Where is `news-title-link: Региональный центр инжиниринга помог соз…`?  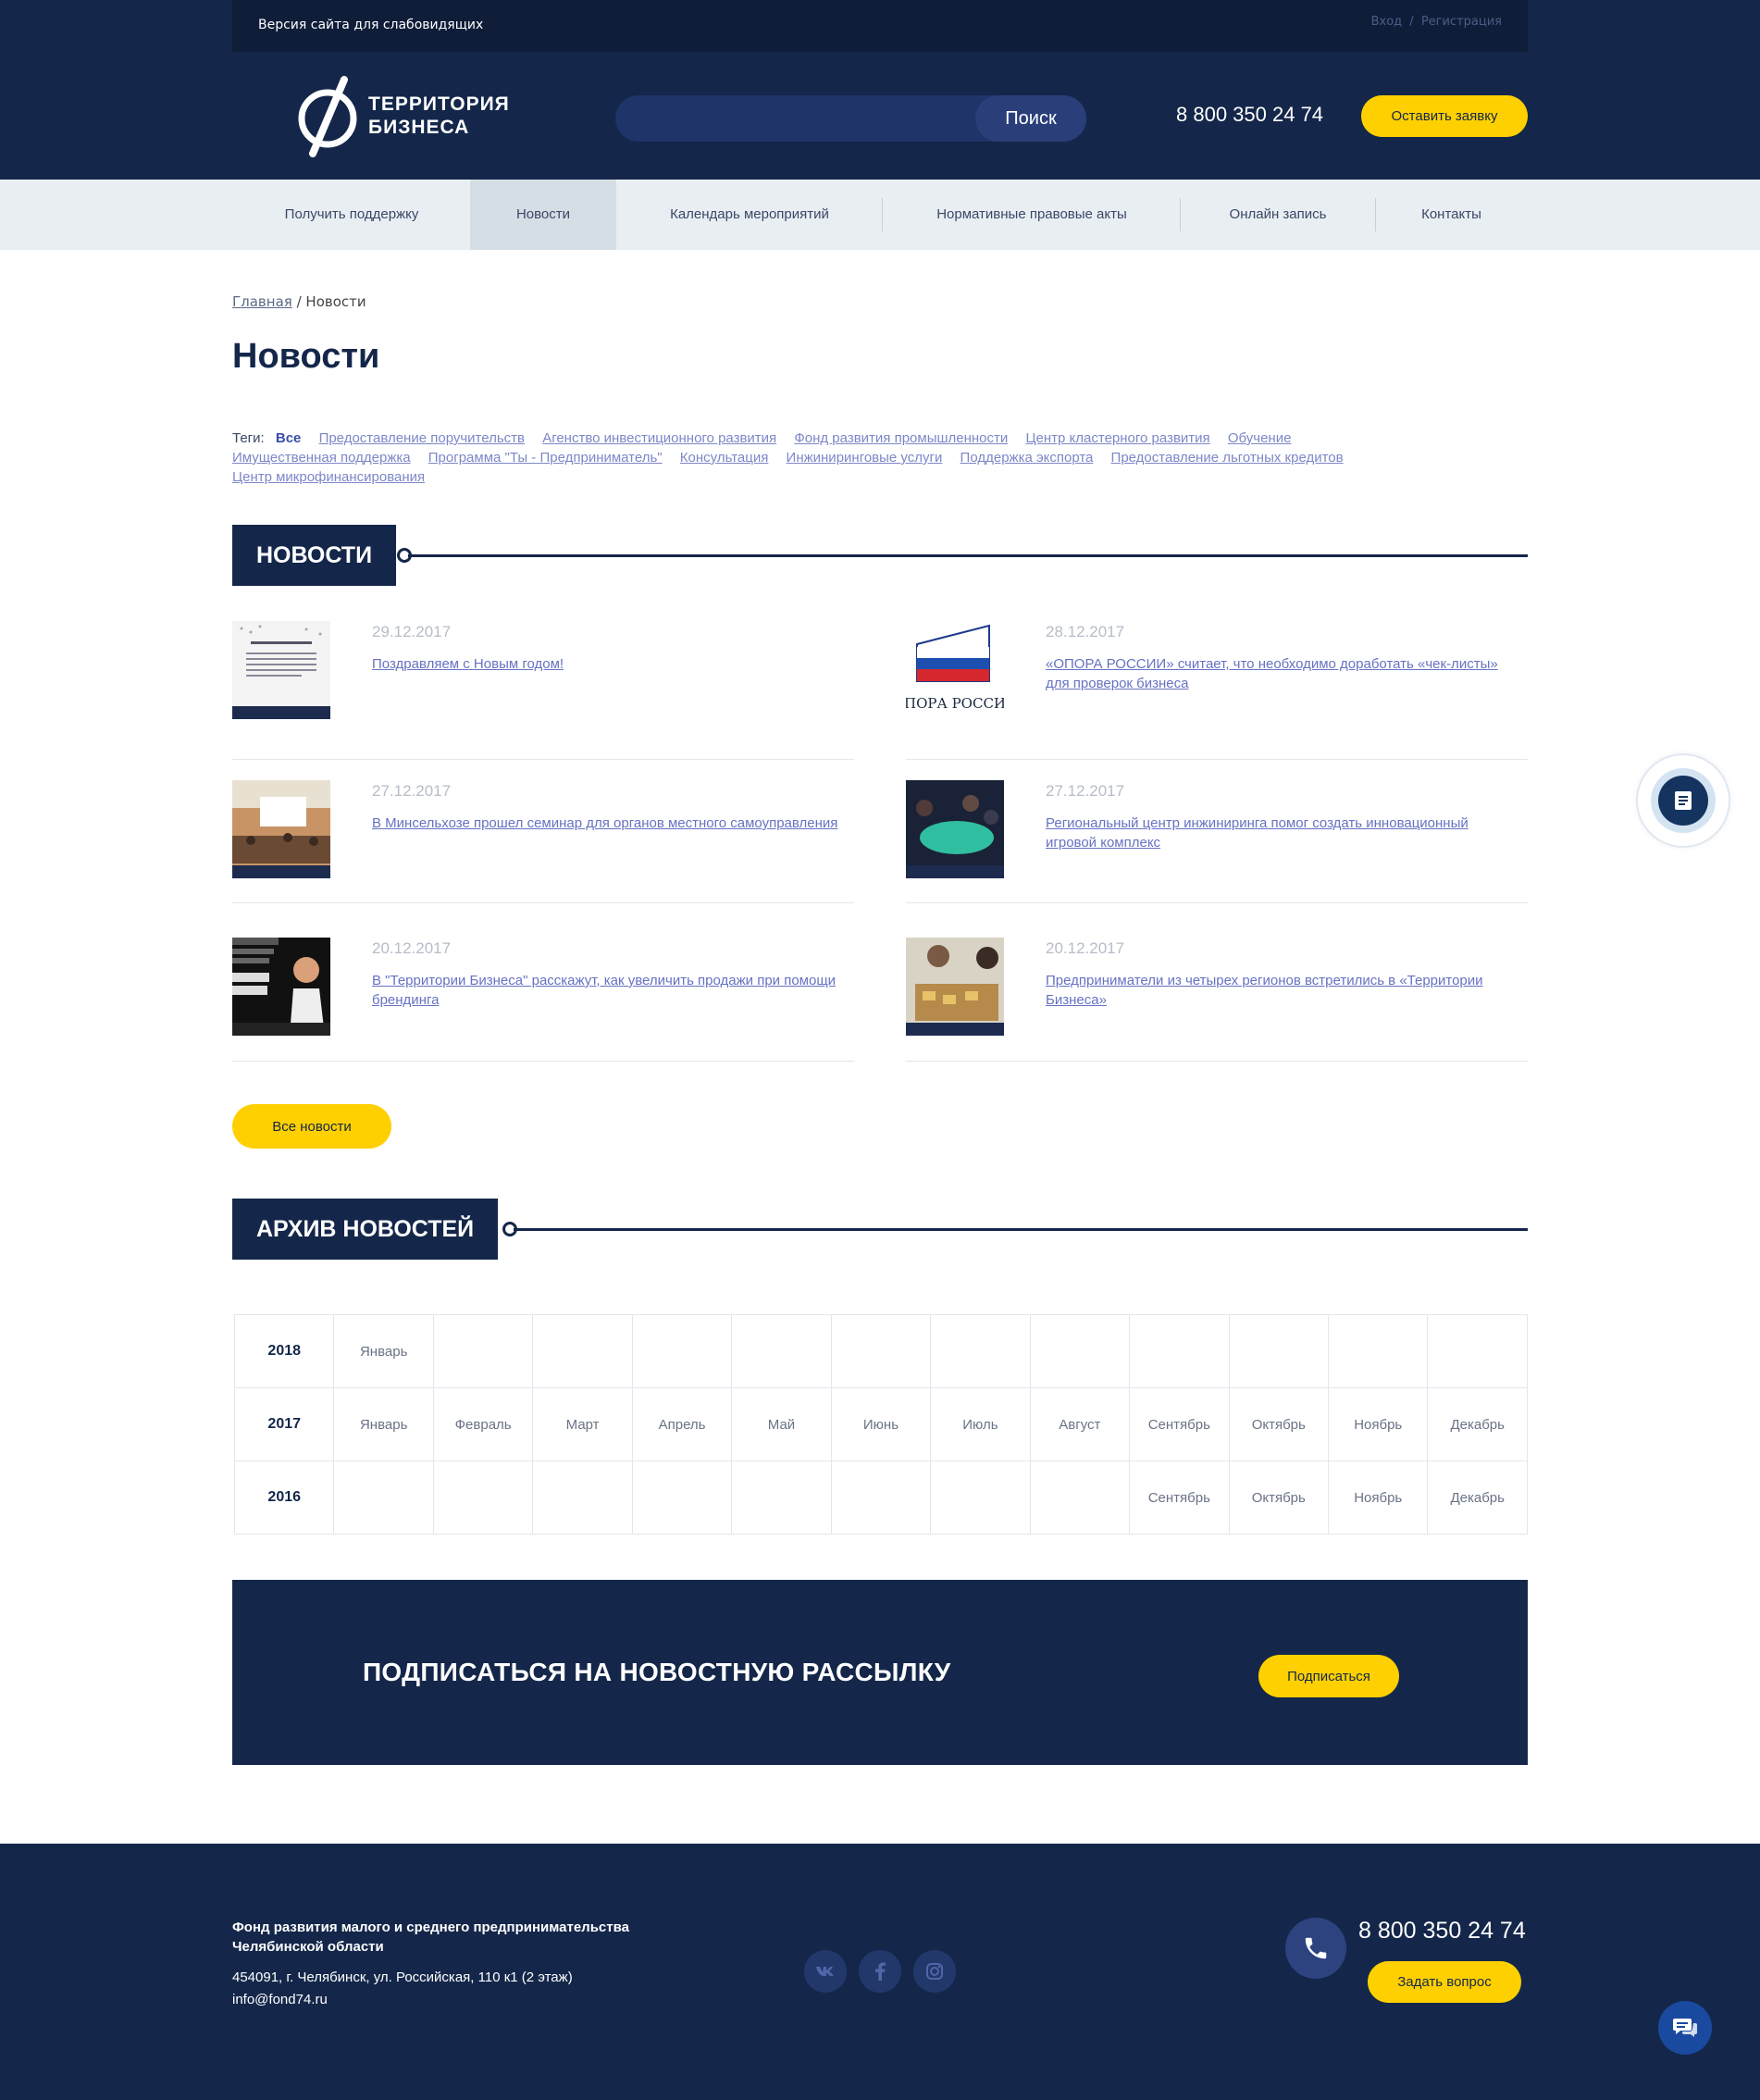
news-title-link: Региональный центр инжиниринга помог соз… is located at coordinates (1282, 833).